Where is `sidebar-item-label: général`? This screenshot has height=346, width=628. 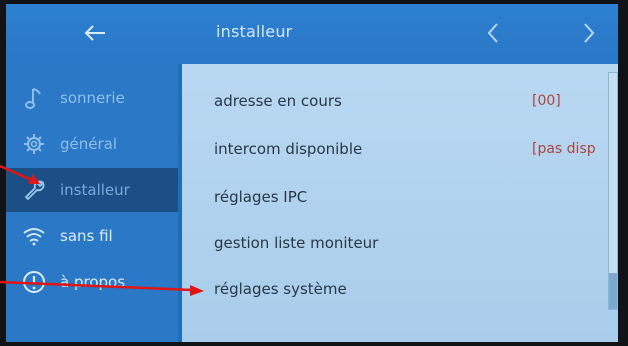
sidebar-item-label: général is located at coordinates (89, 144).